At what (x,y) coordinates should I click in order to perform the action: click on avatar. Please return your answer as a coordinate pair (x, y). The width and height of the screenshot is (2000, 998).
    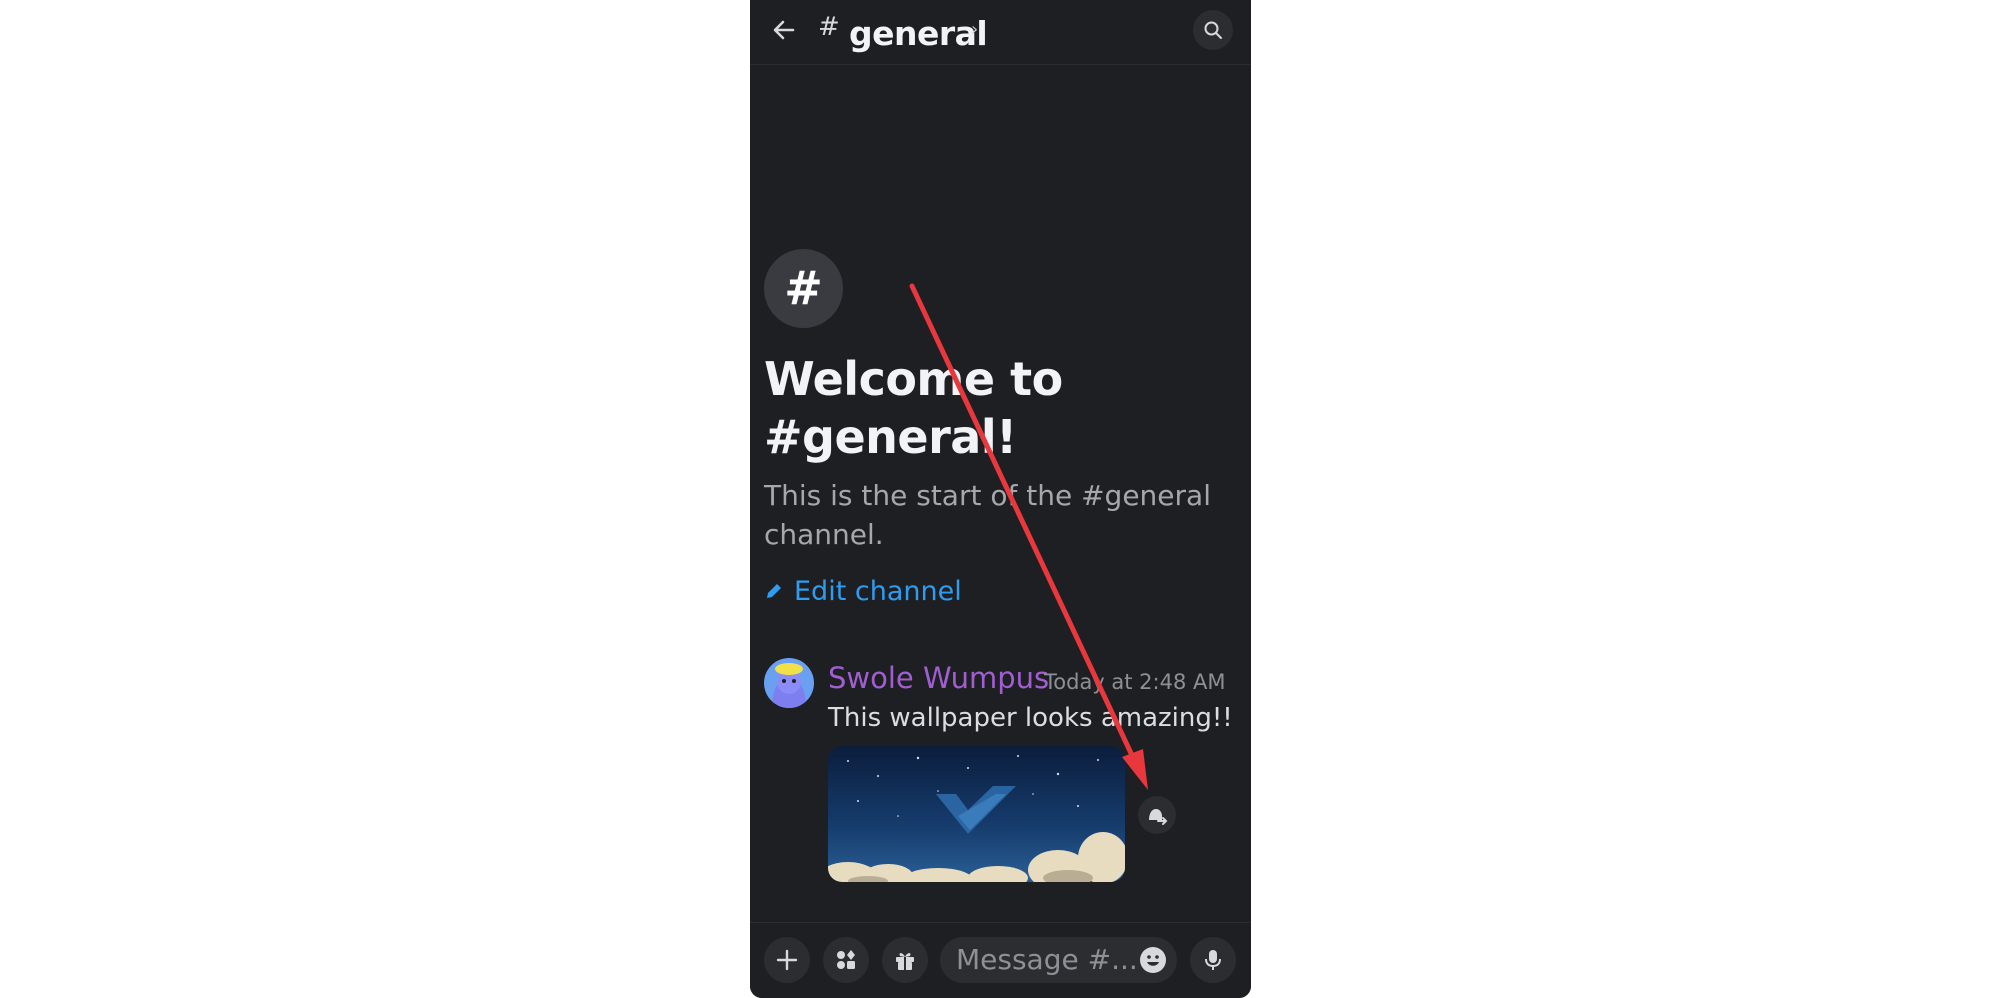
    Looking at the image, I should click on (789, 683).